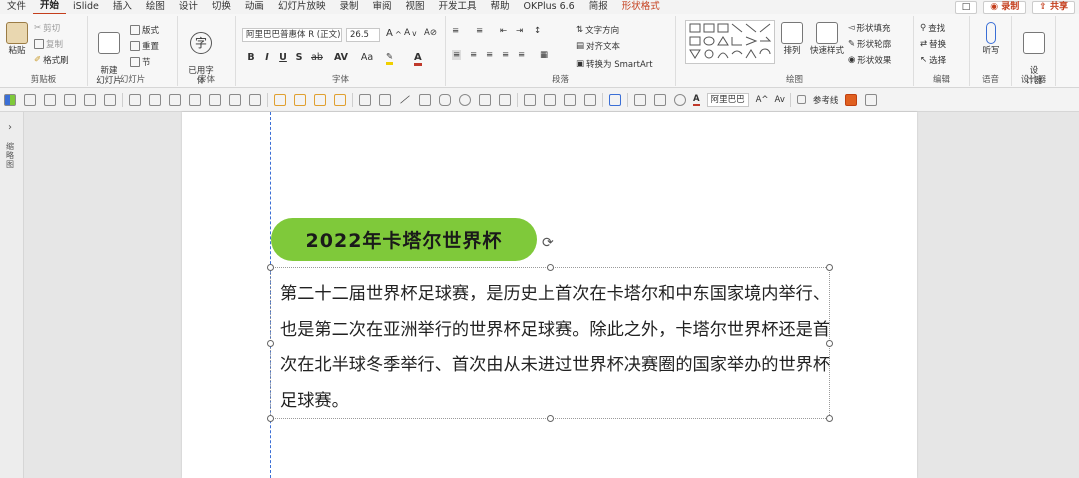  Describe the element at coordinates (827, 39) in the screenshot. I see `quick-styles-button: 快速样式` at that location.